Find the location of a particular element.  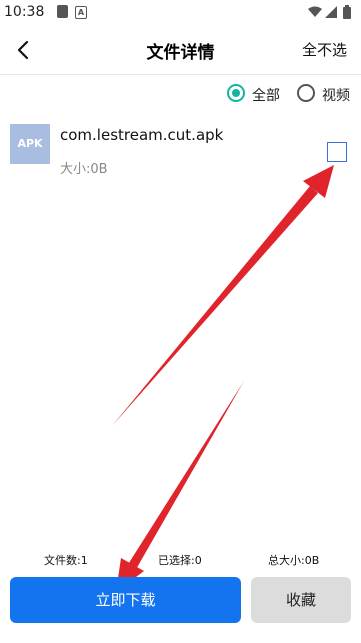

a-icon: A is located at coordinates (81, 12).